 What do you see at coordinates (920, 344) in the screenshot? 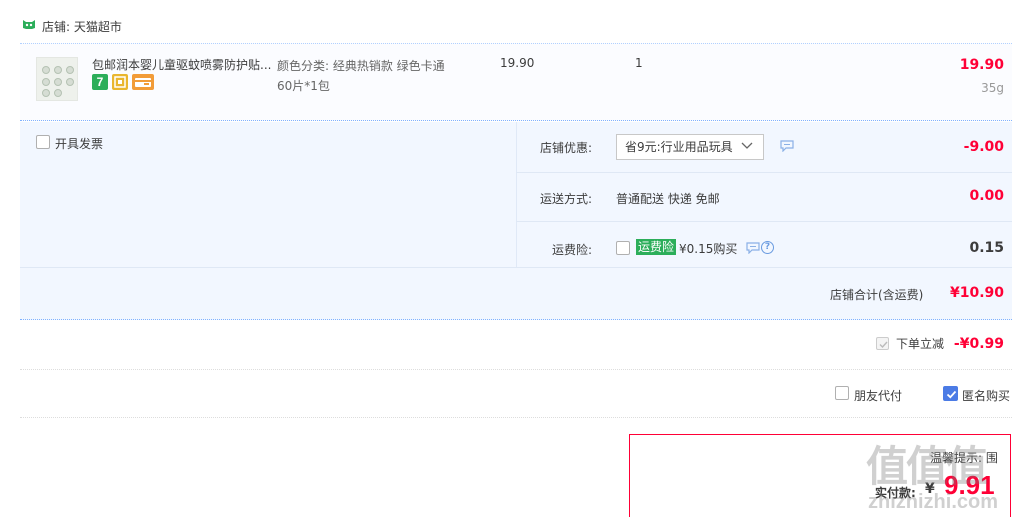
I see `instant-discount-label: 下单立减` at bounding box center [920, 344].